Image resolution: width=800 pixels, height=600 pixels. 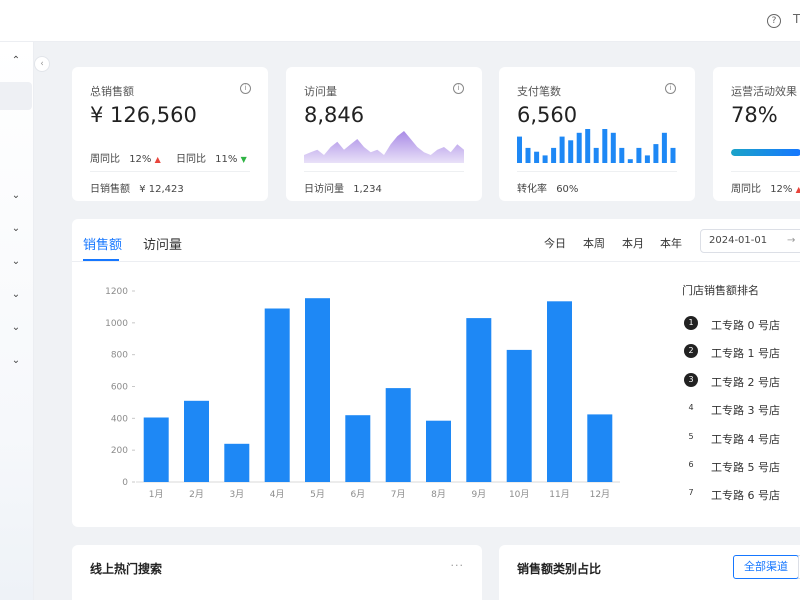 I want to click on bar-5月, so click(x=317, y=390).